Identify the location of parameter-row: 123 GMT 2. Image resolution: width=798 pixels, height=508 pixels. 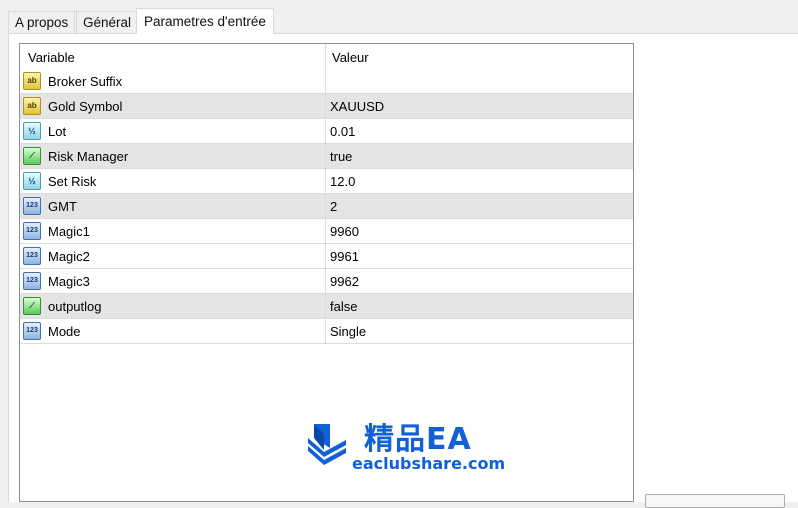
(326, 206).